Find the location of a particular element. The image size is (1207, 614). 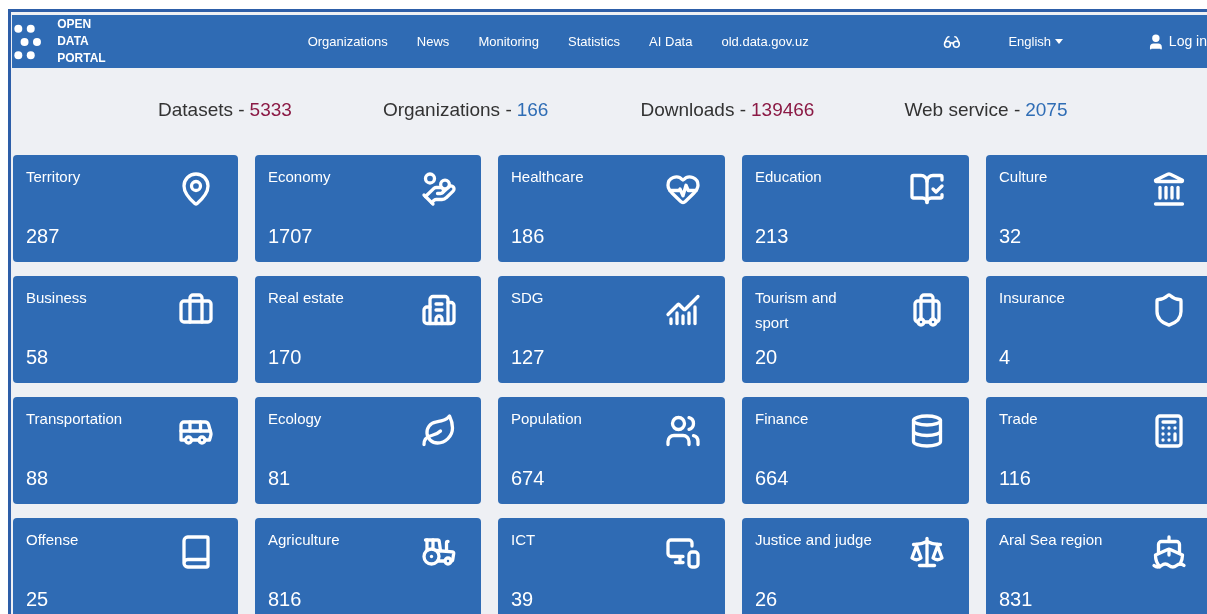

stat-label: Organizations - is located at coordinates (447, 110).